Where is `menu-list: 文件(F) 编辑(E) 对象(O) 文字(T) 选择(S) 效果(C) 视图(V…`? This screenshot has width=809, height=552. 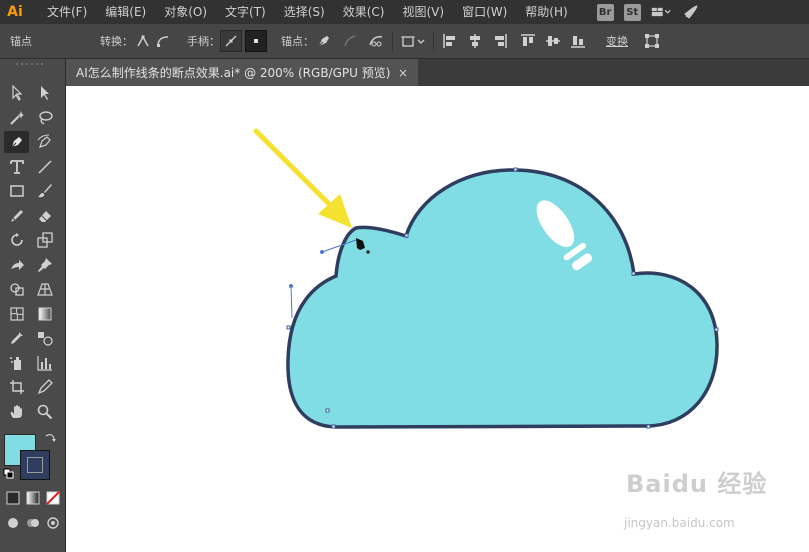 menu-list: 文件(F) 编辑(E) 对象(O) 文字(T) 选择(S) 效果(C) 视图(V… is located at coordinates (307, 12).